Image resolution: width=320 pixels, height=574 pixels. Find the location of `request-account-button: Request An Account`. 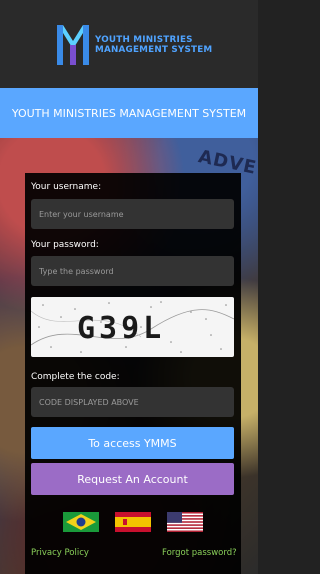

request-account-button: Request An Account is located at coordinates (132, 479).